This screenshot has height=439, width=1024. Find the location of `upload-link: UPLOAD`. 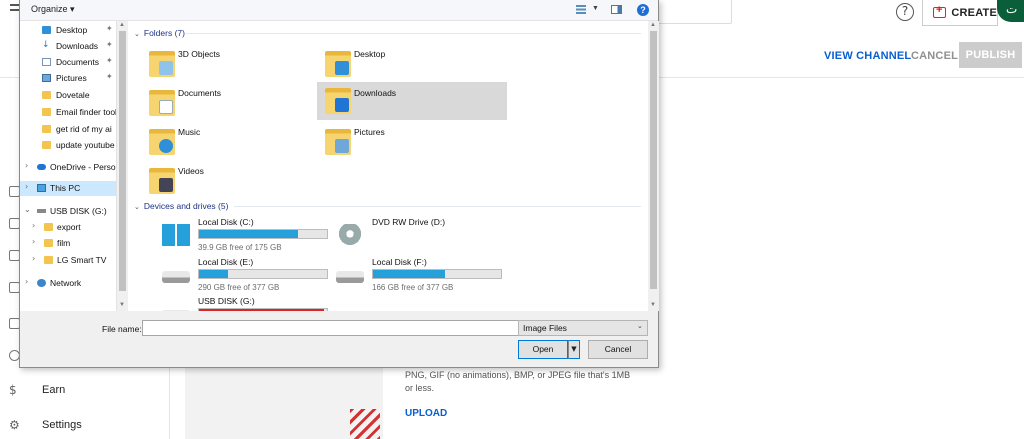

upload-link: UPLOAD is located at coordinates (426, 413).